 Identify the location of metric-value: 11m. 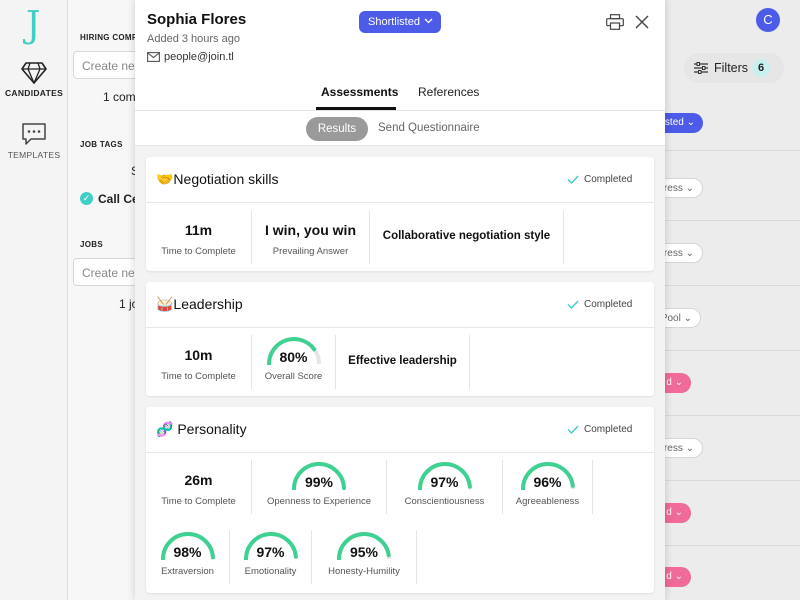
(198, 230).